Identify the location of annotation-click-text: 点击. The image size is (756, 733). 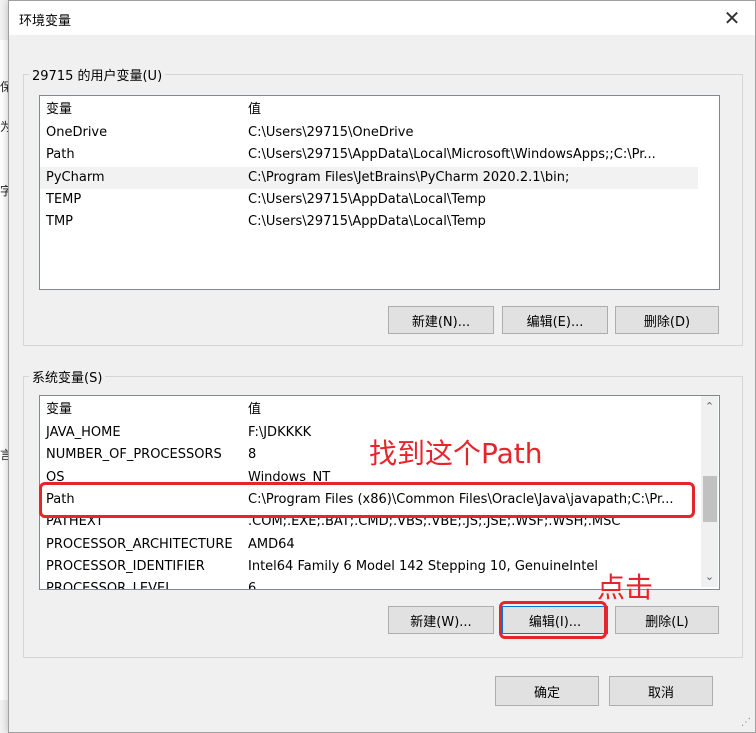
(625, 587).